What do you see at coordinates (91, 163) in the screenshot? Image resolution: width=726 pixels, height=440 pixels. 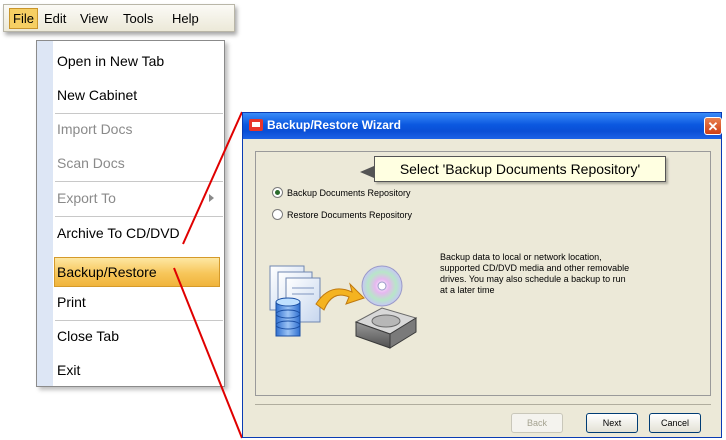 I see `menu-item-scan-docs: Scan Docs` at bounding box center [91, 163].